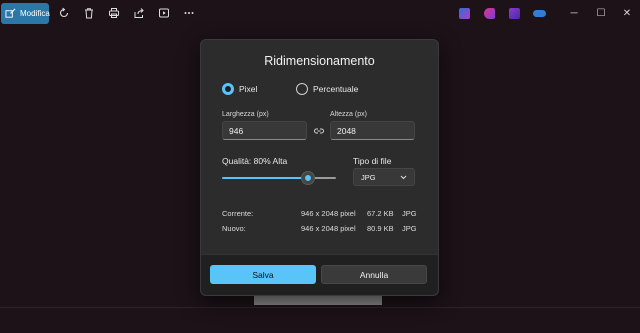 This screenshot has height=333, width=640. Describe the element at coordinates (601, 13) in the screenshot. I see `maximize-button: ☐` at that location.